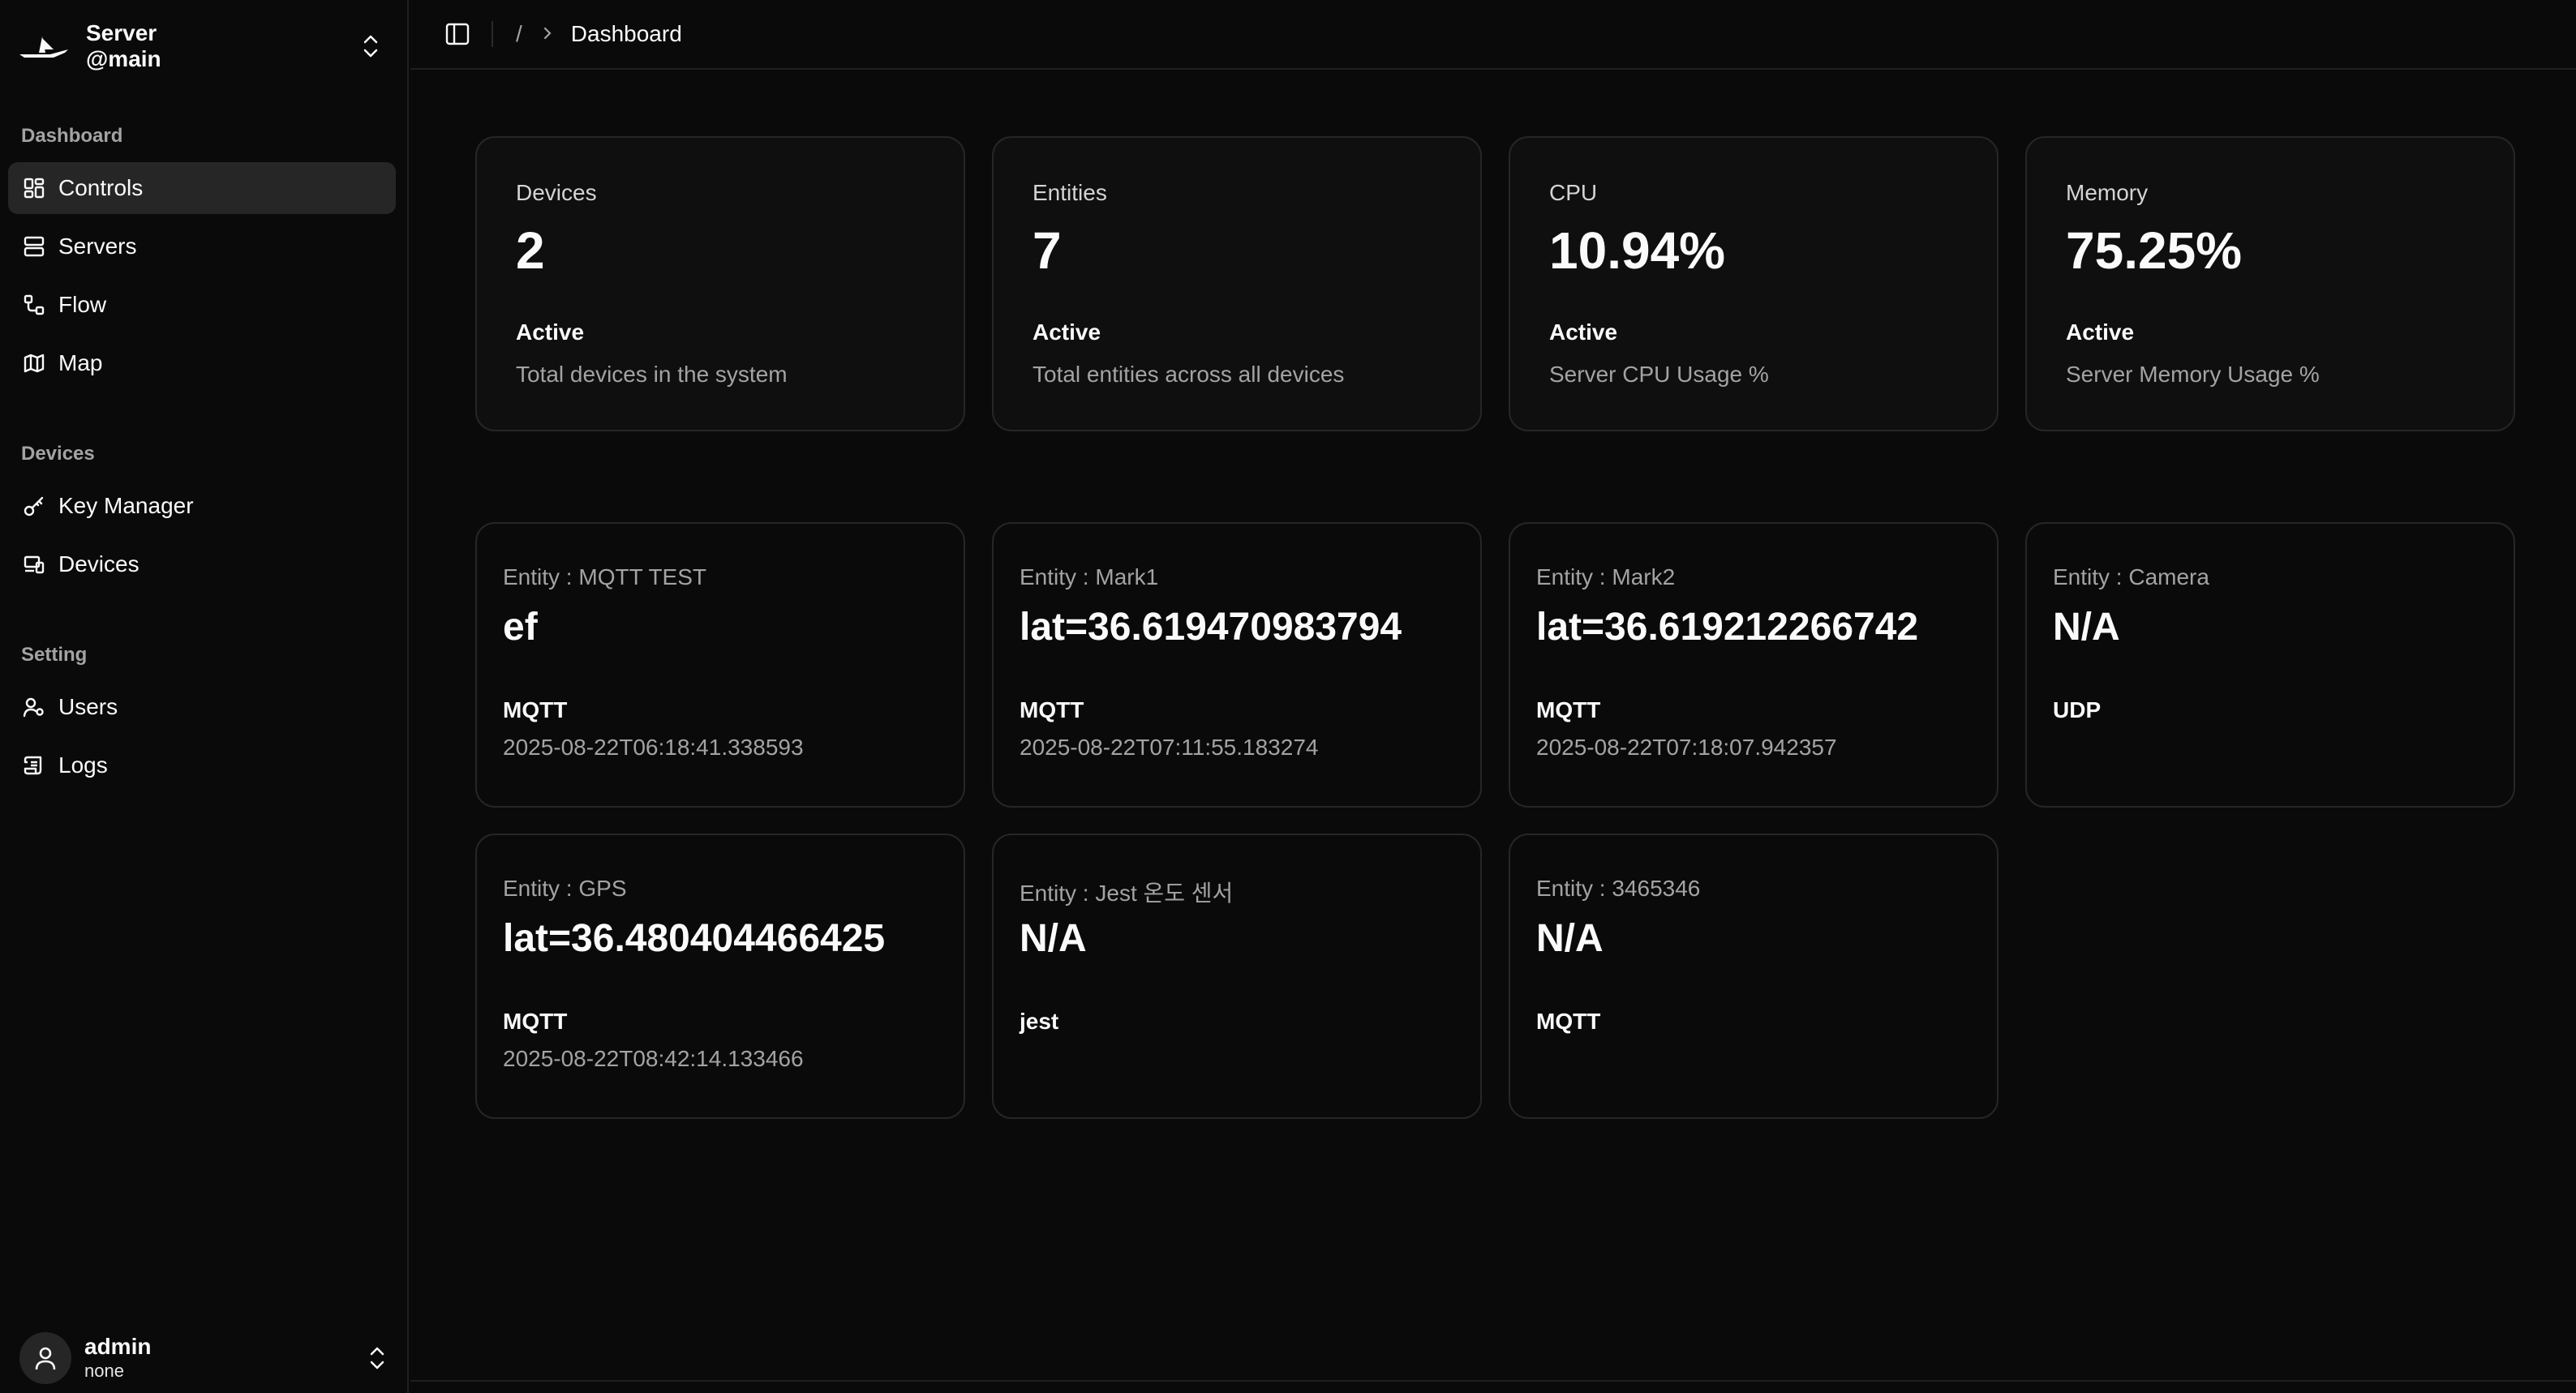 This screenshot has width=2576, height=1393. I want to click on stat-description: Total entities across all devices, so click(1189, 375).